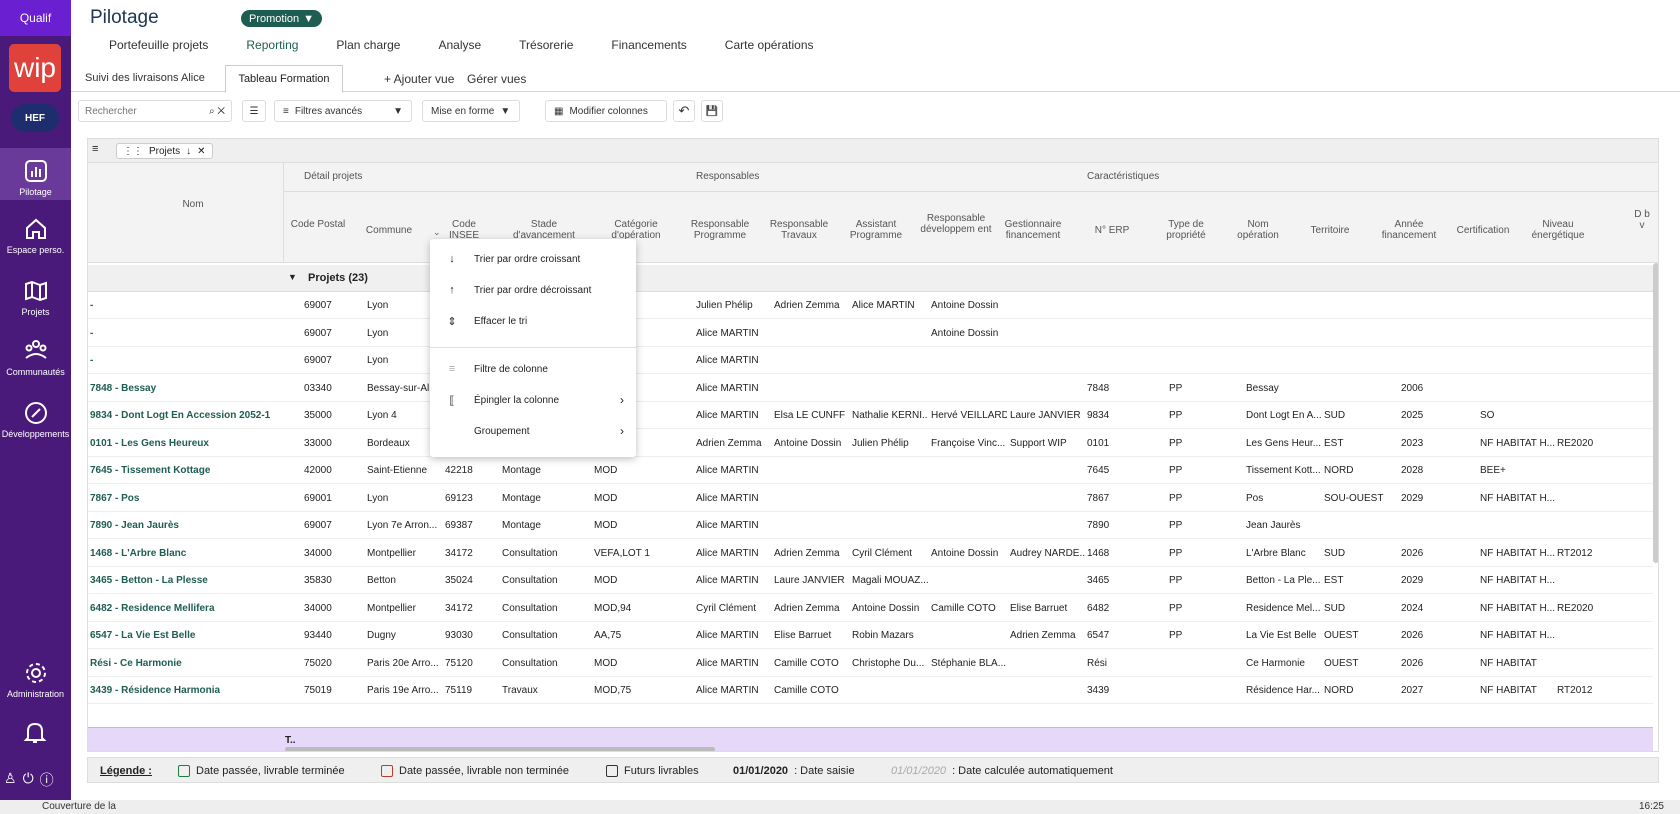 The width and height of the screenshot is (1680, 814). I want to click on col-header: Commune, so click(389, 230).